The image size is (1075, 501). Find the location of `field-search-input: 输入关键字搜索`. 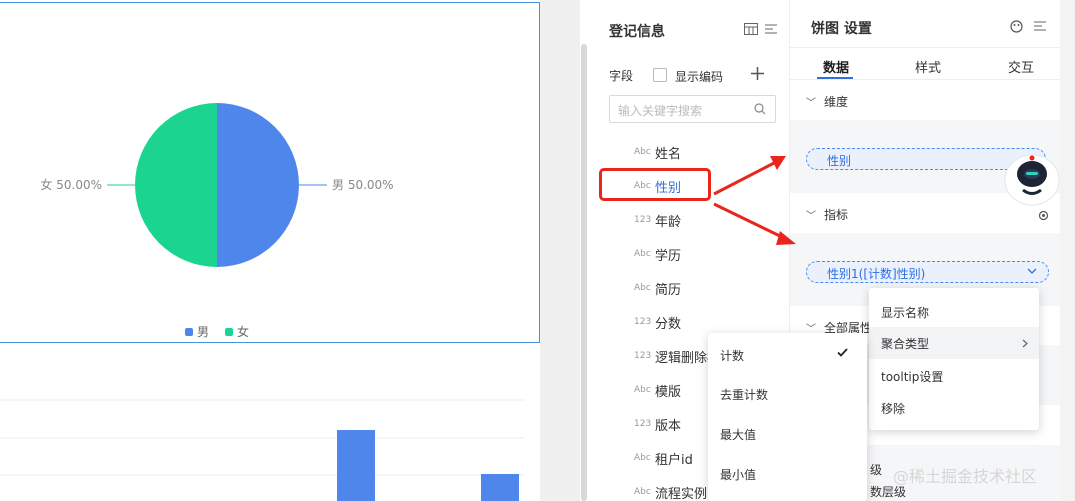

field-search-input: 输入关键字搜索 is located at coordinates (692, 109).